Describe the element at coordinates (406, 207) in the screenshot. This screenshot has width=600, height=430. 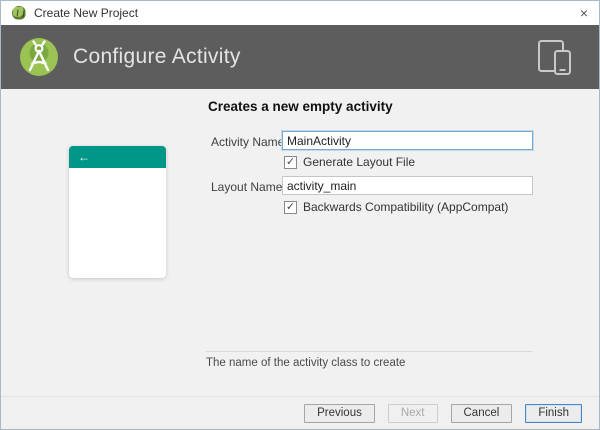
I see `backwards-compat-label: Backwards Compatibility (AppCompat)` at that location.